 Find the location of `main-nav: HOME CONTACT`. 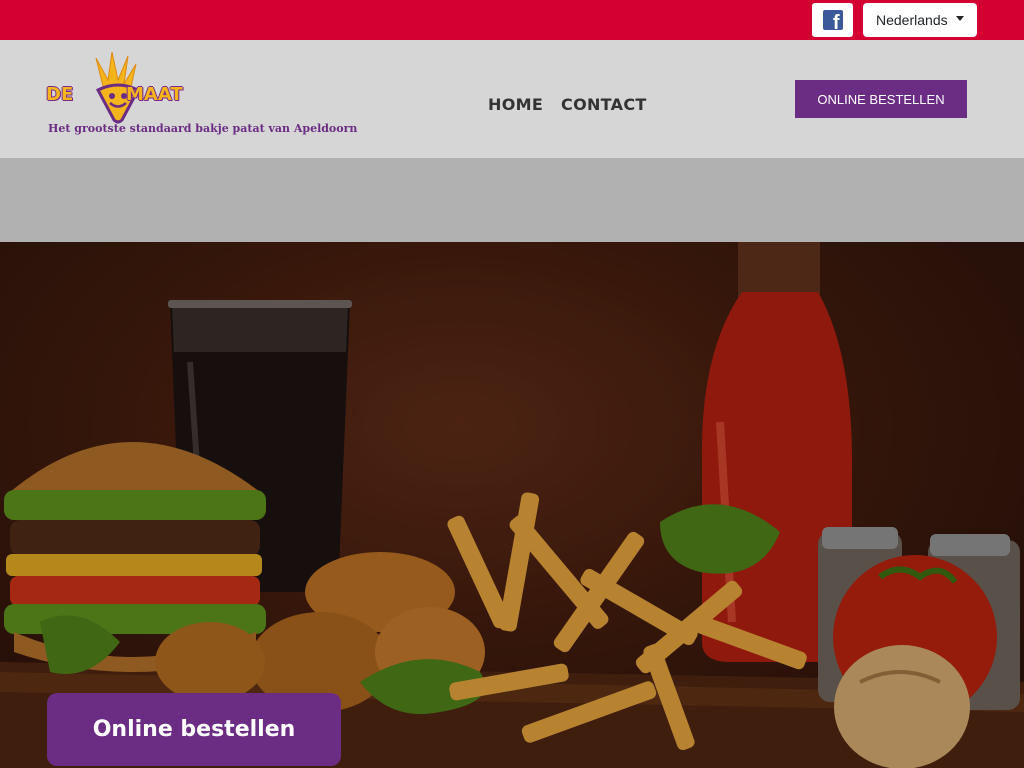

main-nav: HOME CONTACT is located at coordinates (567, 104).